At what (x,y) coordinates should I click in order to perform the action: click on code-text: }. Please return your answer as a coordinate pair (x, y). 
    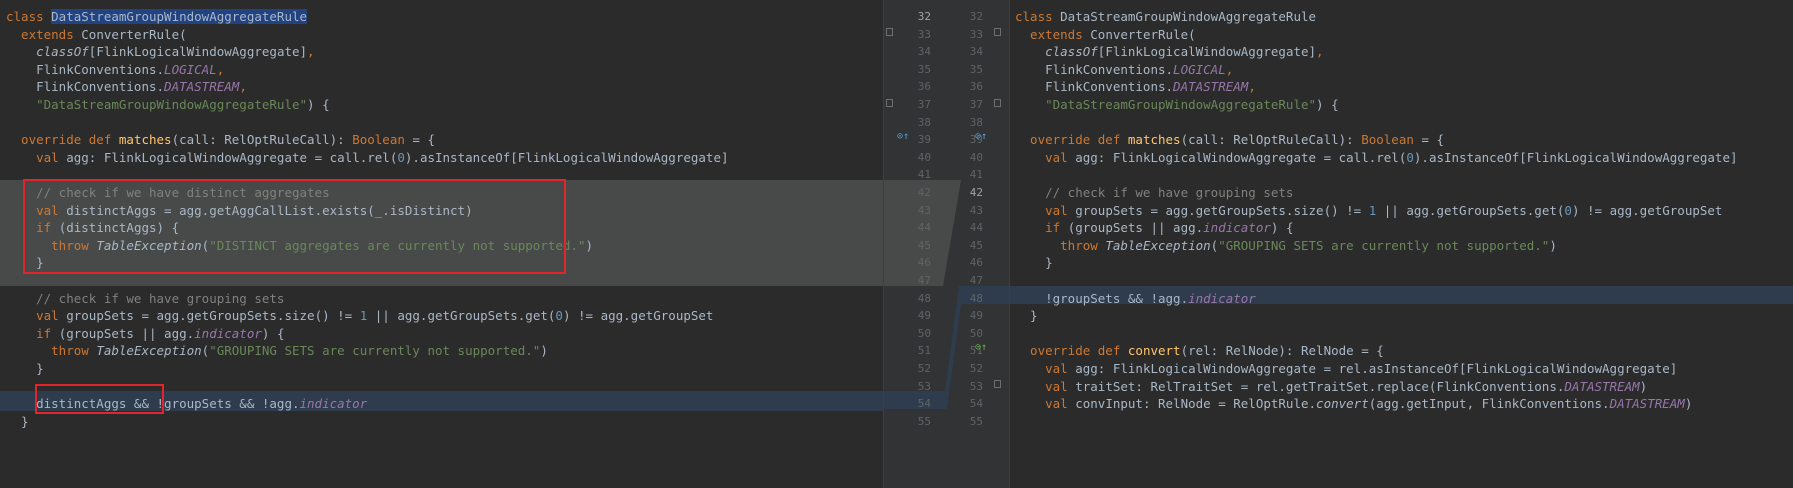
    Looking at the image, I should click on (14, 422).